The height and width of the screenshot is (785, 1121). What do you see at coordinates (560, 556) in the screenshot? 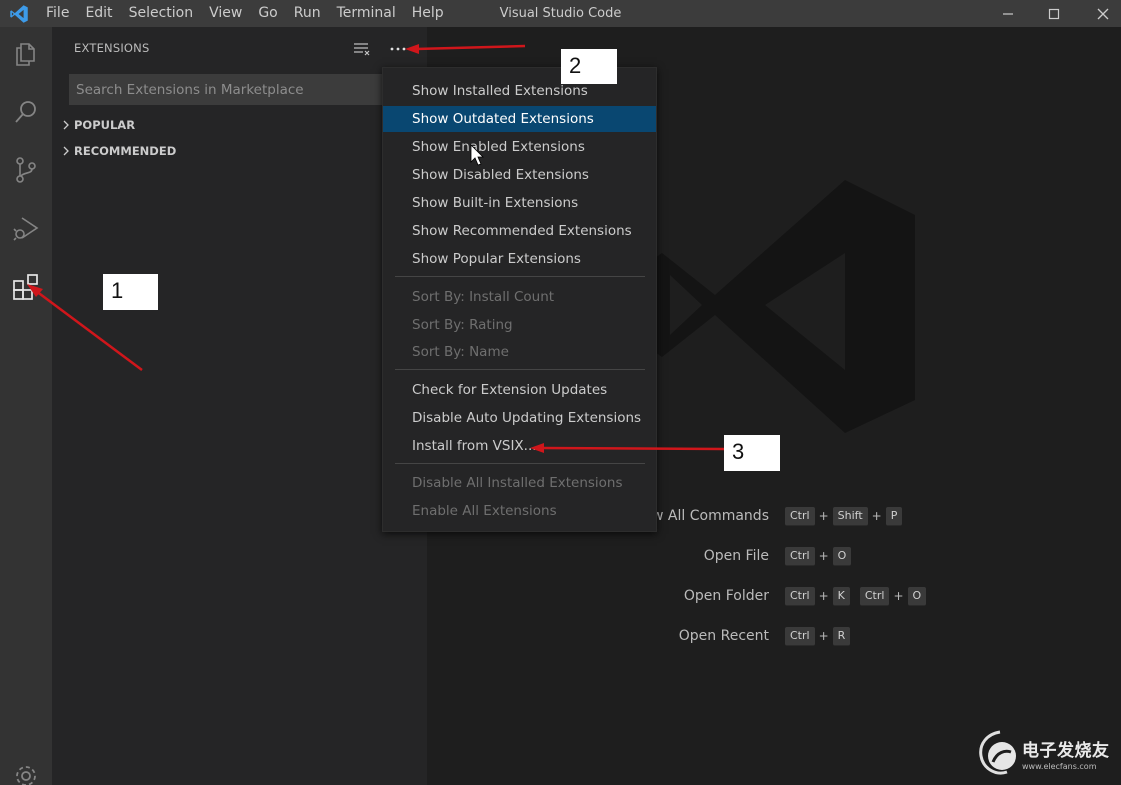
I see `shortcut-row-open-file: Open File Ctrl + O` at bounding box center [560, 556].